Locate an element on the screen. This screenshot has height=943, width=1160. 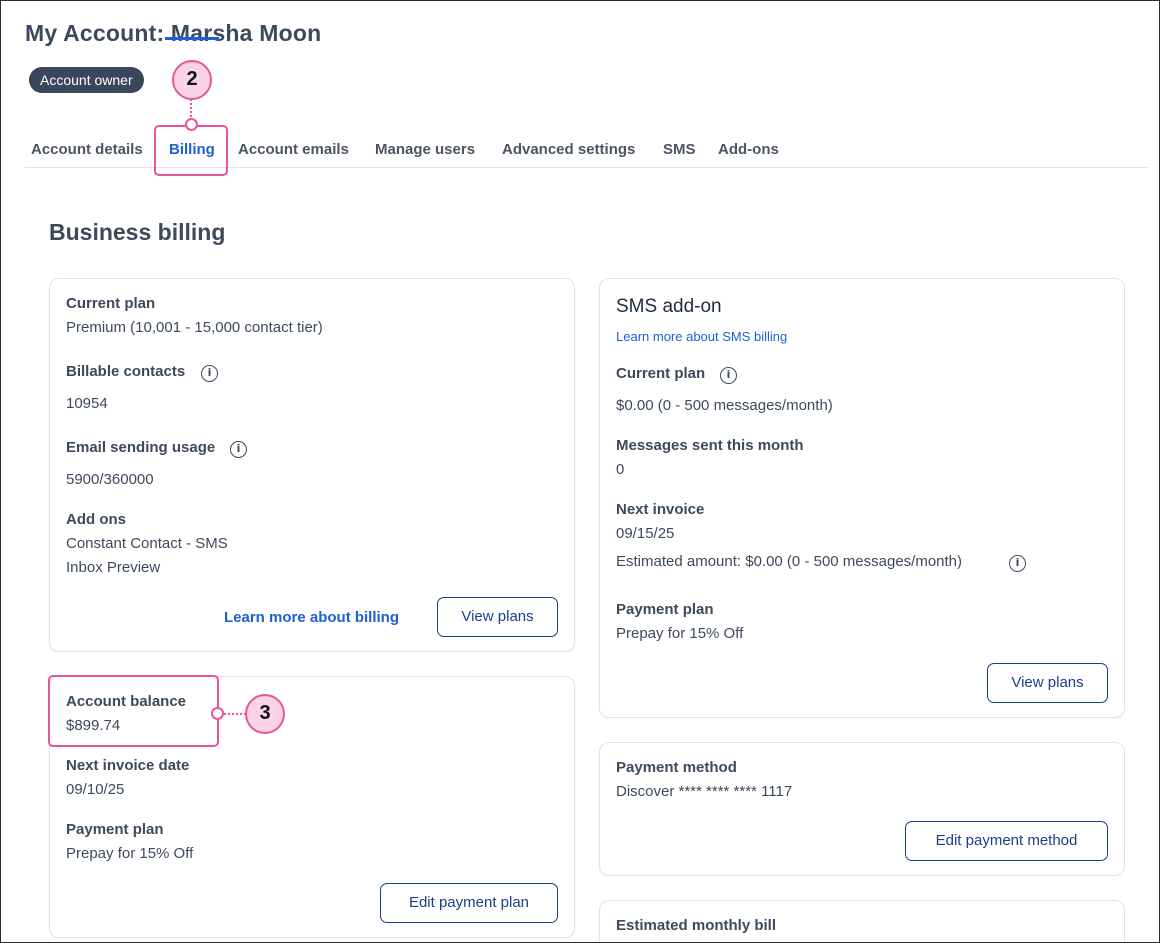
sms-view-plans-button: View plans is located at coordinates (1047, 683).